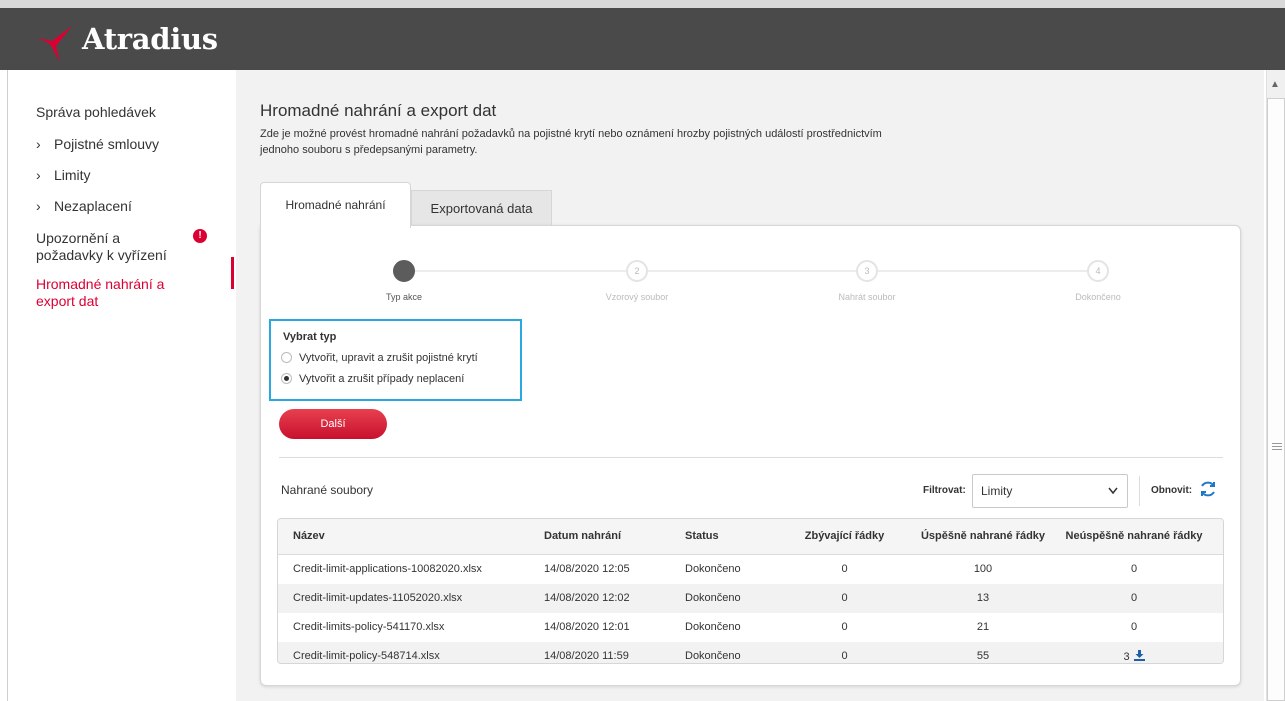  I want to click on section-divider, so click(751, 457).